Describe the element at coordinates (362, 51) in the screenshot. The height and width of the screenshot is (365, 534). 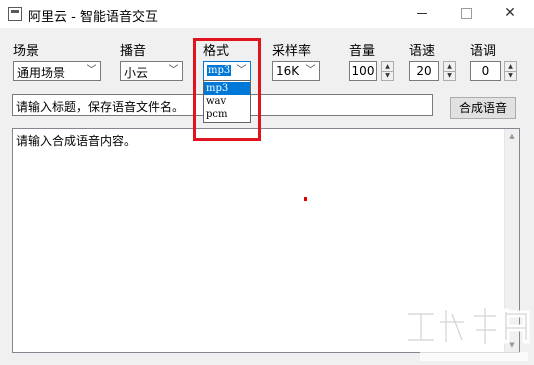
I see `volume-label: 音量` at that location.